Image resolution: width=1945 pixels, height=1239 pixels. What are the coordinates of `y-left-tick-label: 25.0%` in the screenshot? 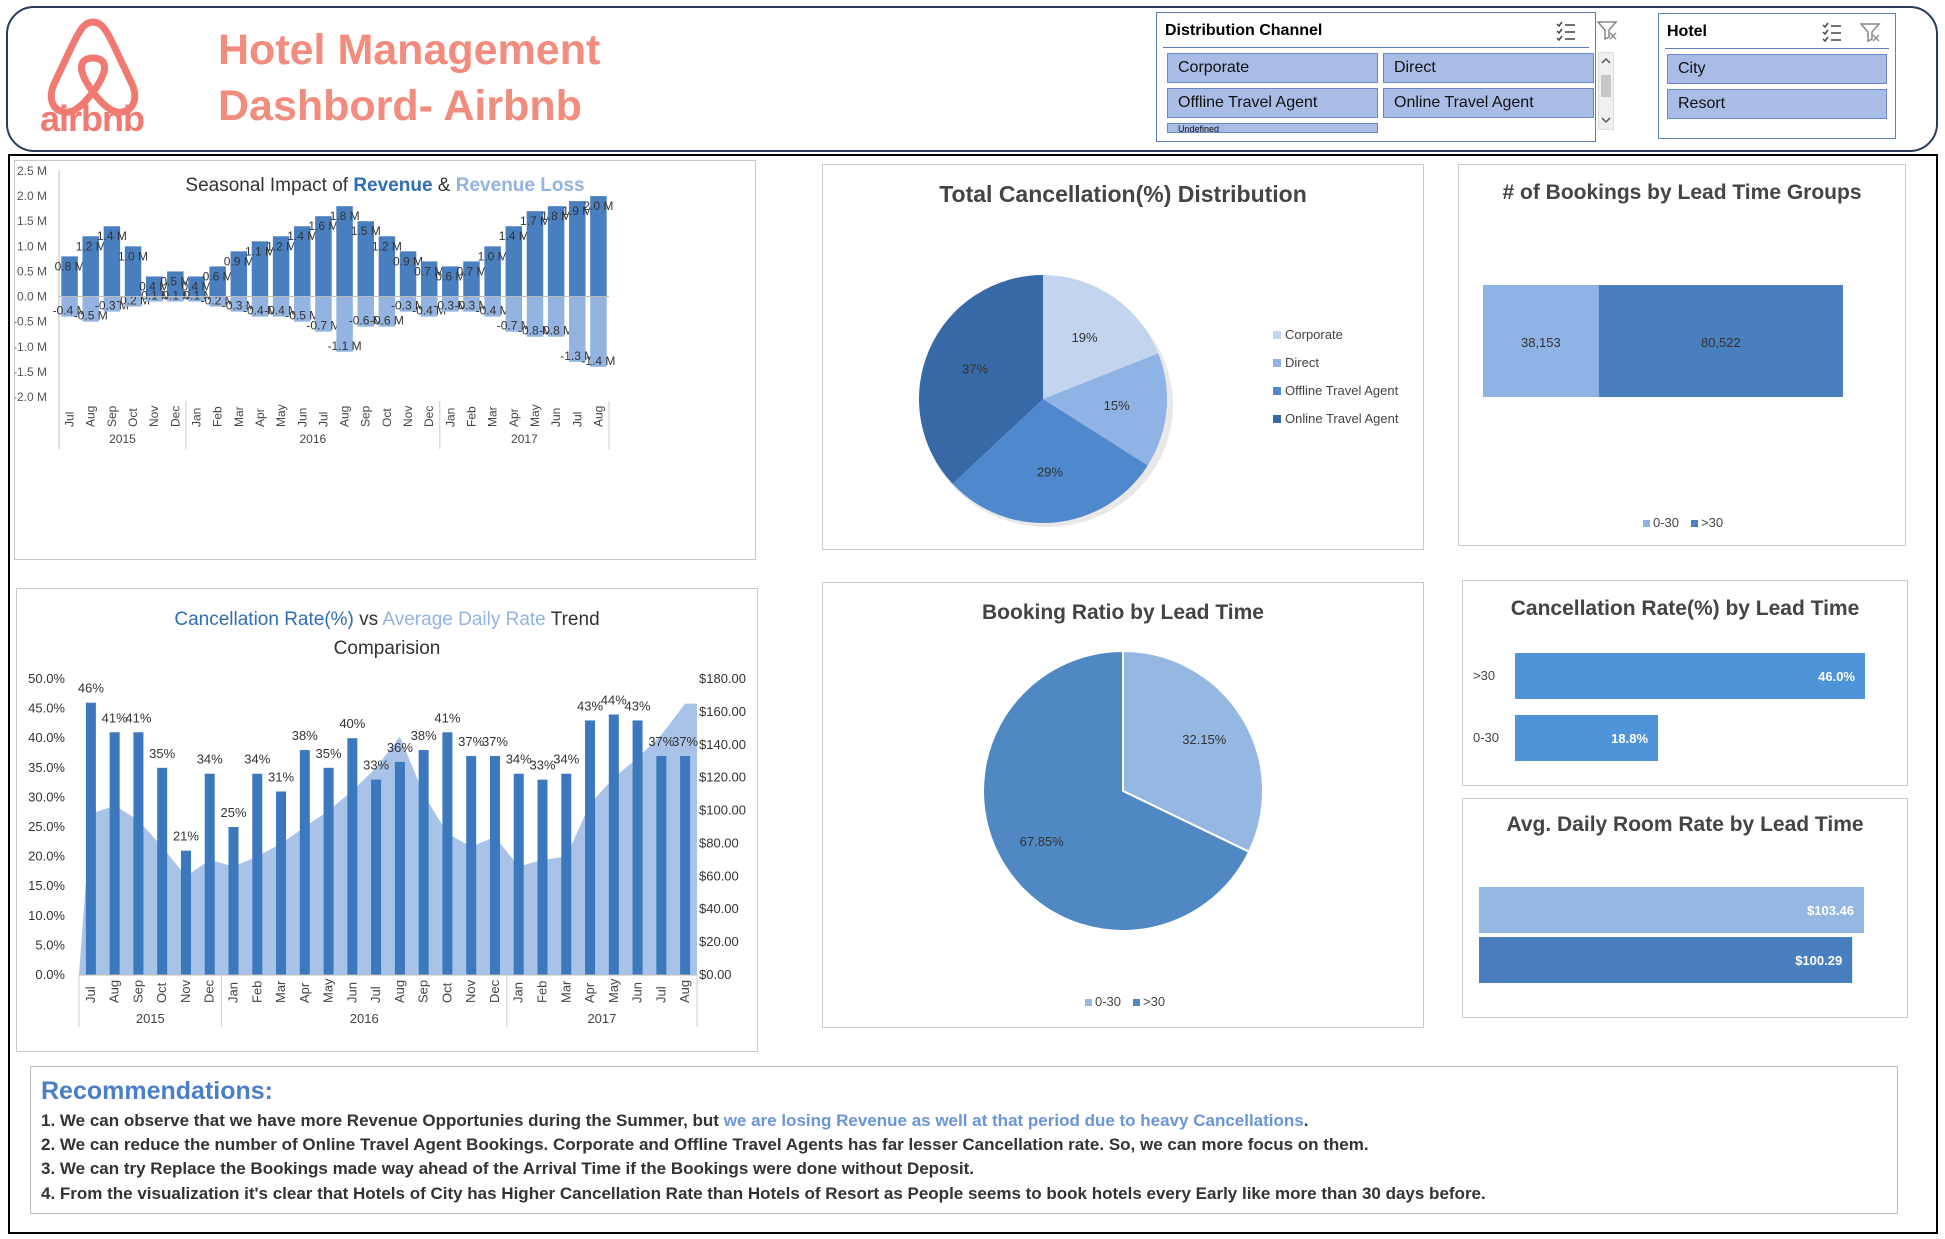 It's located at (46, 826).